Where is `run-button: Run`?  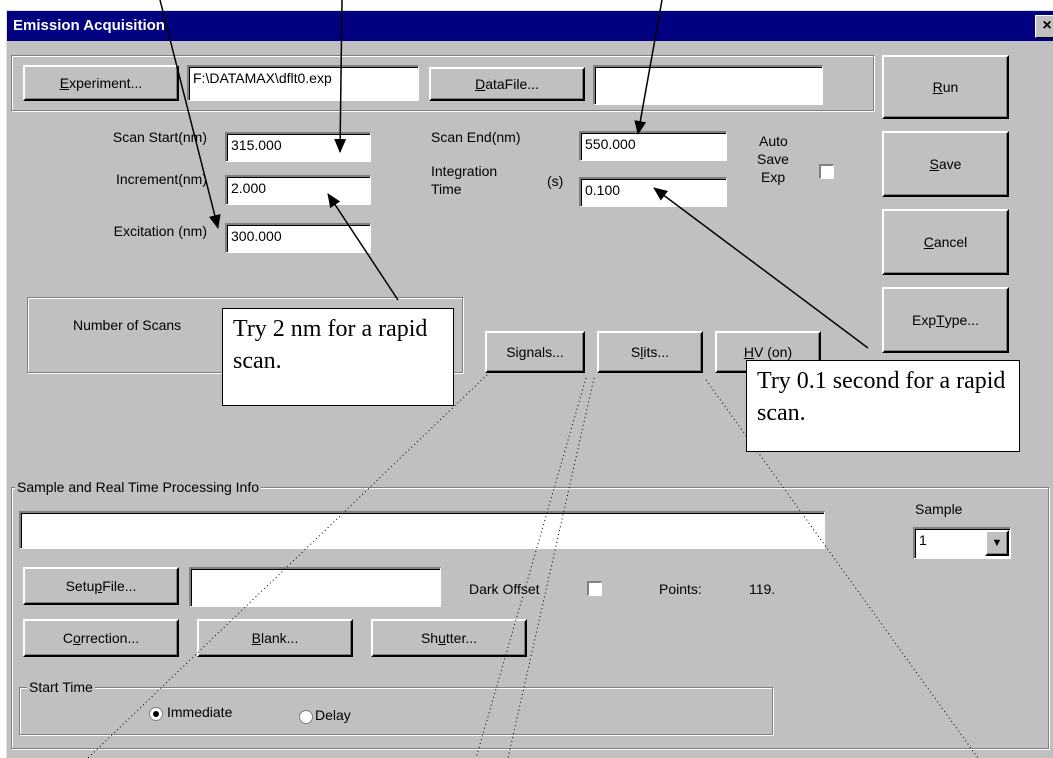
run-button: Run is located at coordinates (945, 87).